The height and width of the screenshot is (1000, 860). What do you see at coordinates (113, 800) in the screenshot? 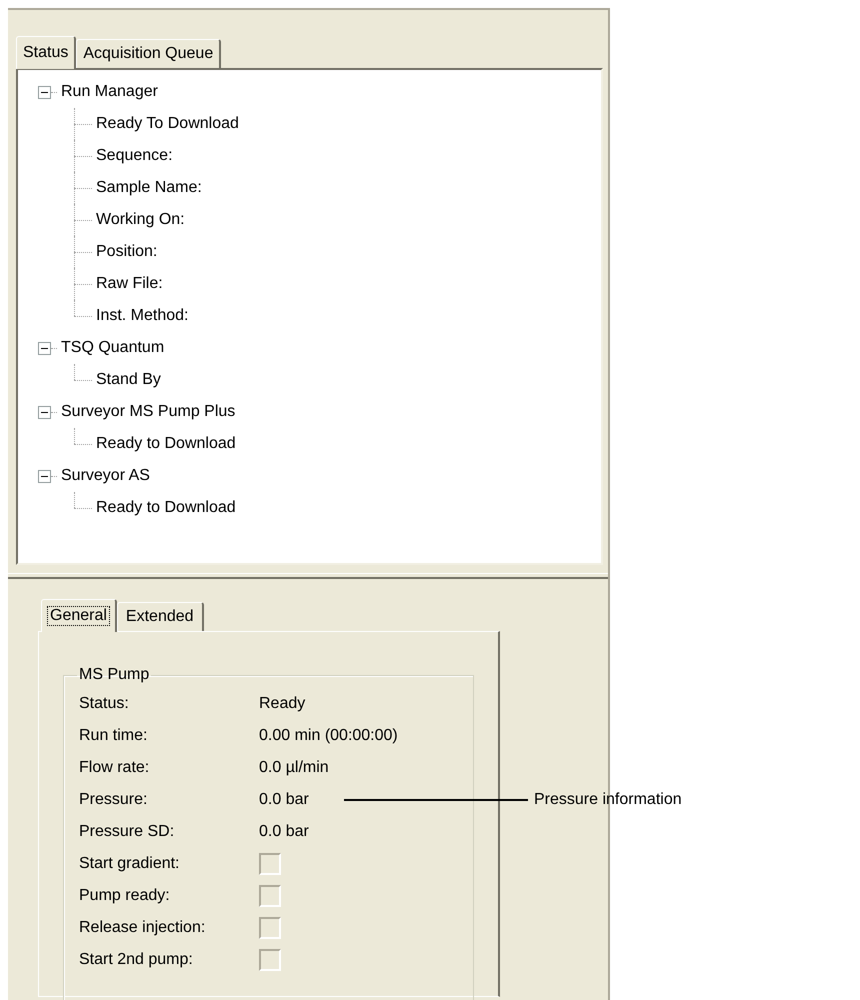
I see `field-label: Pressure:` at bounding box center [113, 800].